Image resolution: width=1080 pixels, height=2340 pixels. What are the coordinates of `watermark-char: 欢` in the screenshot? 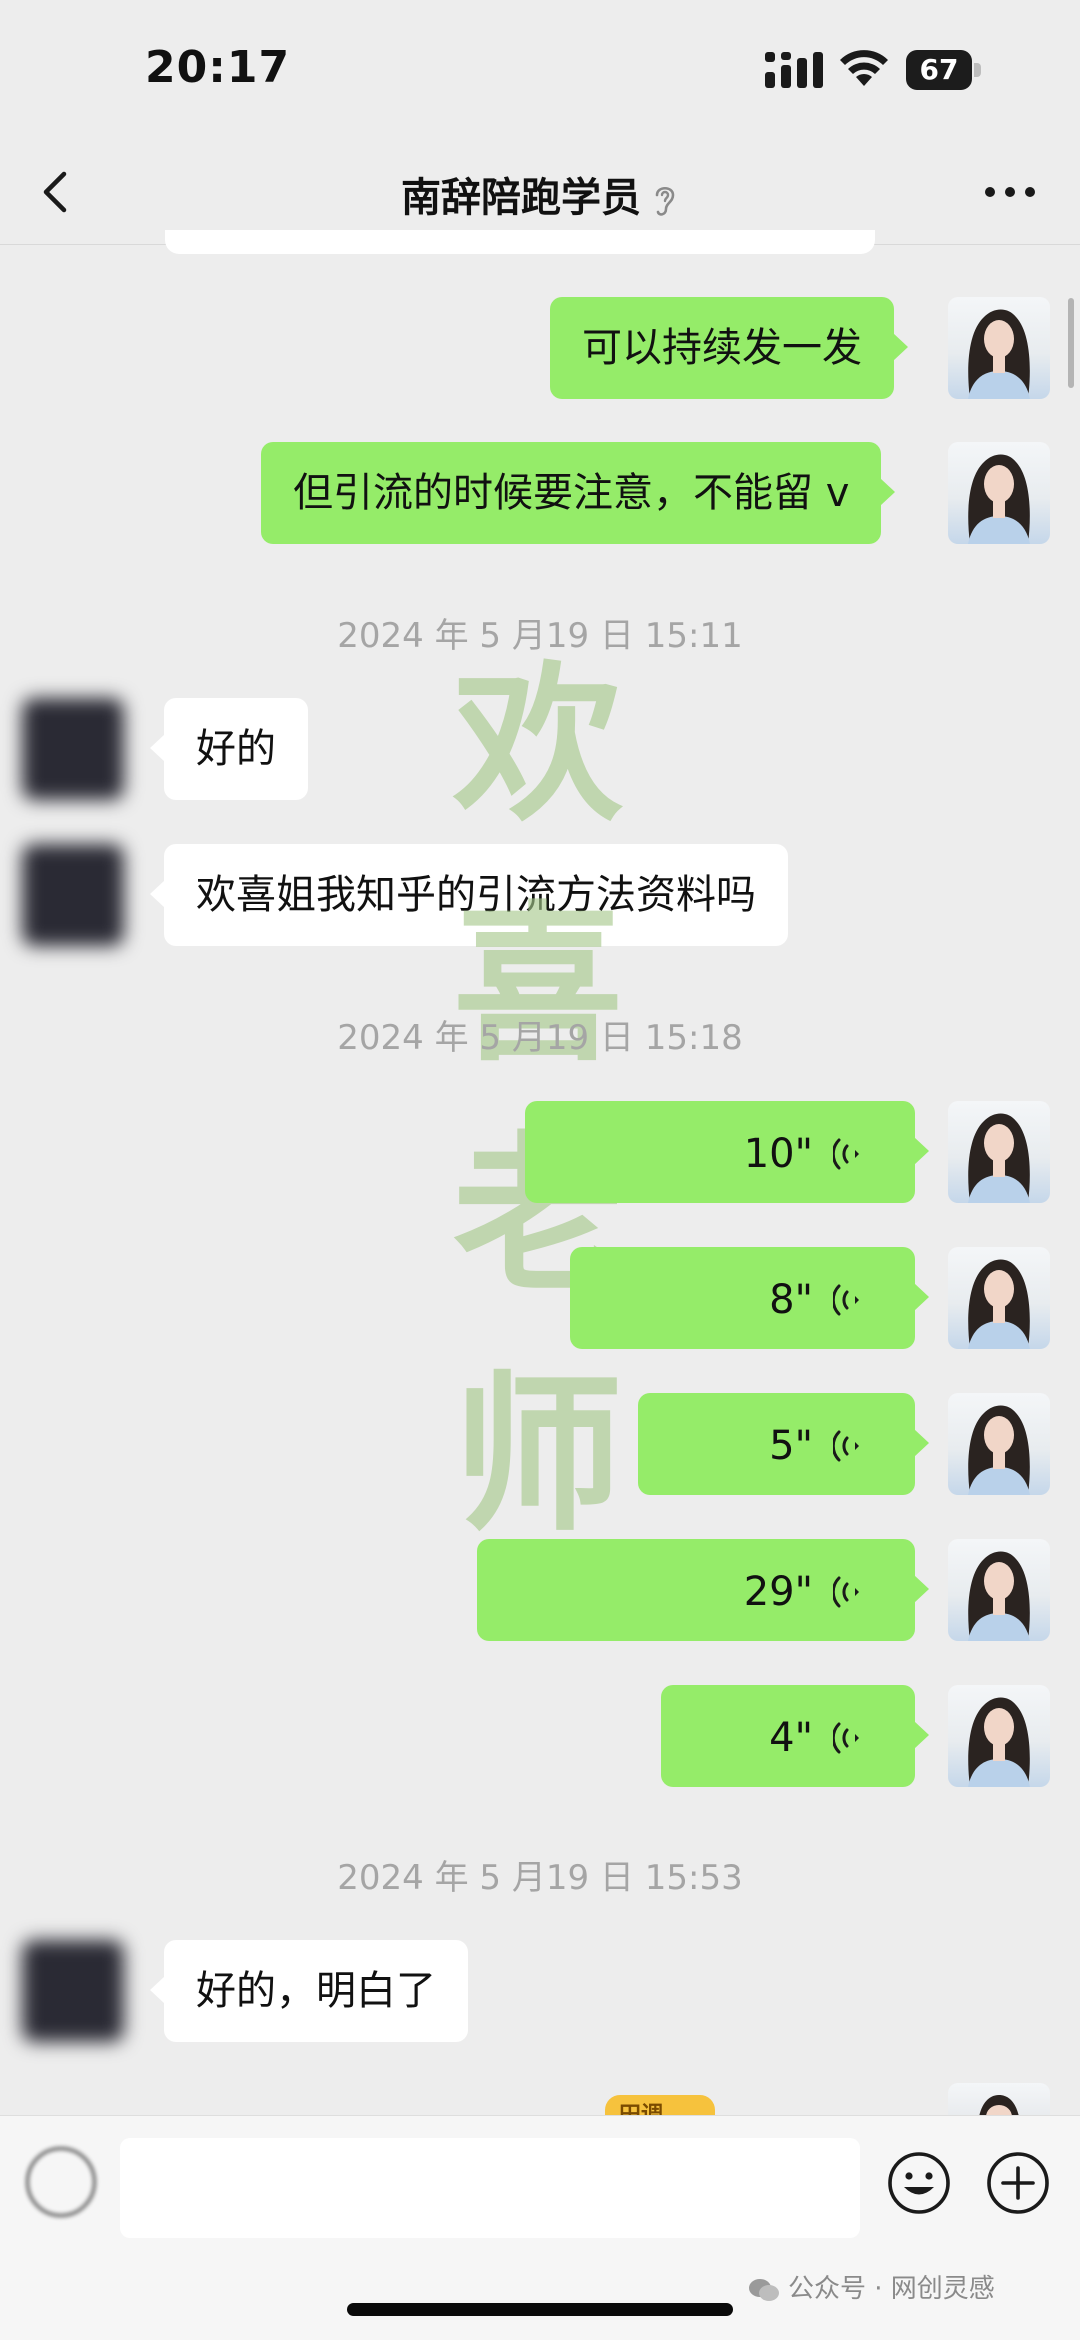 It's located at (537, 745).